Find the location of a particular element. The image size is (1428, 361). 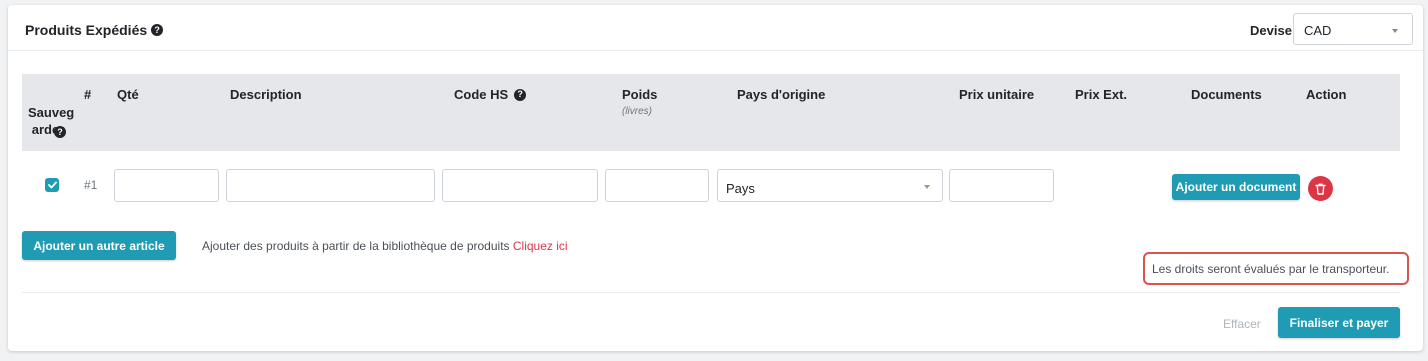

check-icon is located at coordinates (52, 185).